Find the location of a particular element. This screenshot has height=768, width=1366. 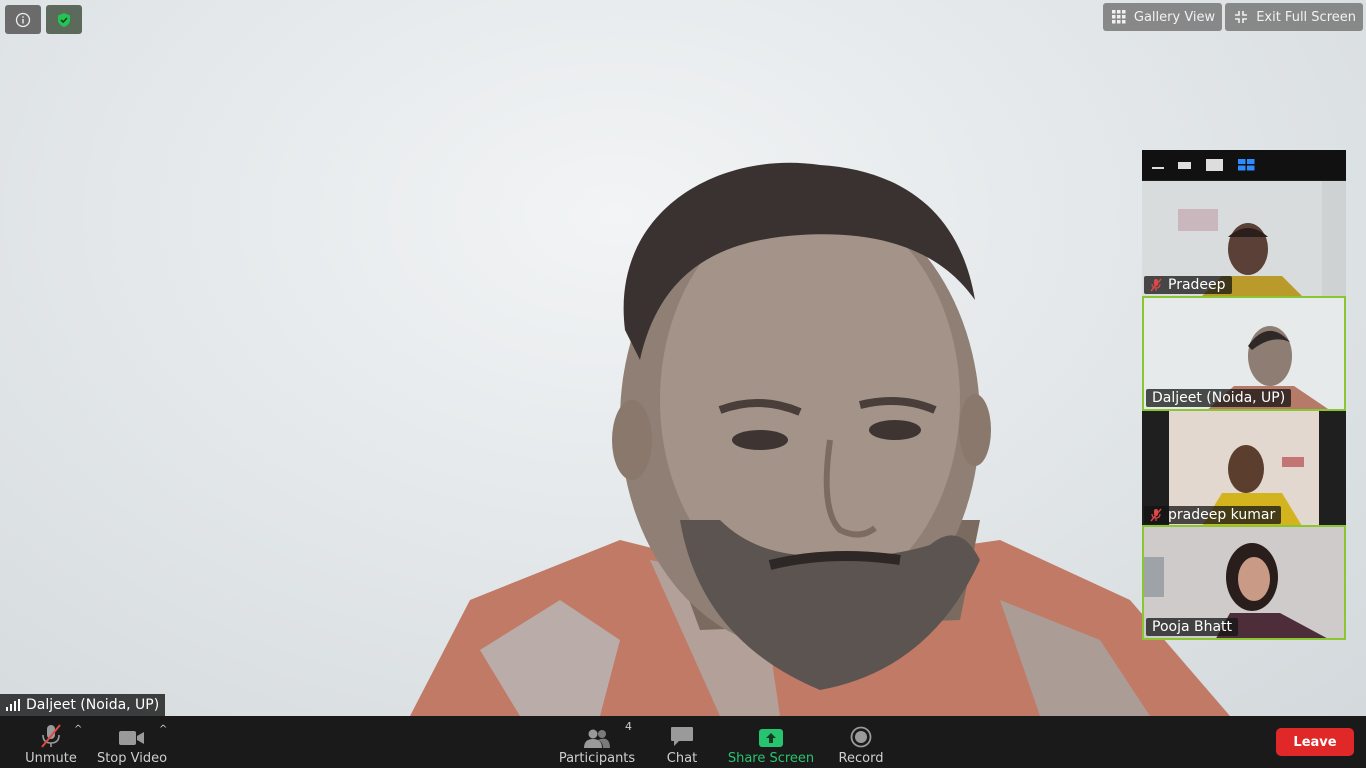

gallery-view-button: Gallery View is located at coordinates (1162, 17).